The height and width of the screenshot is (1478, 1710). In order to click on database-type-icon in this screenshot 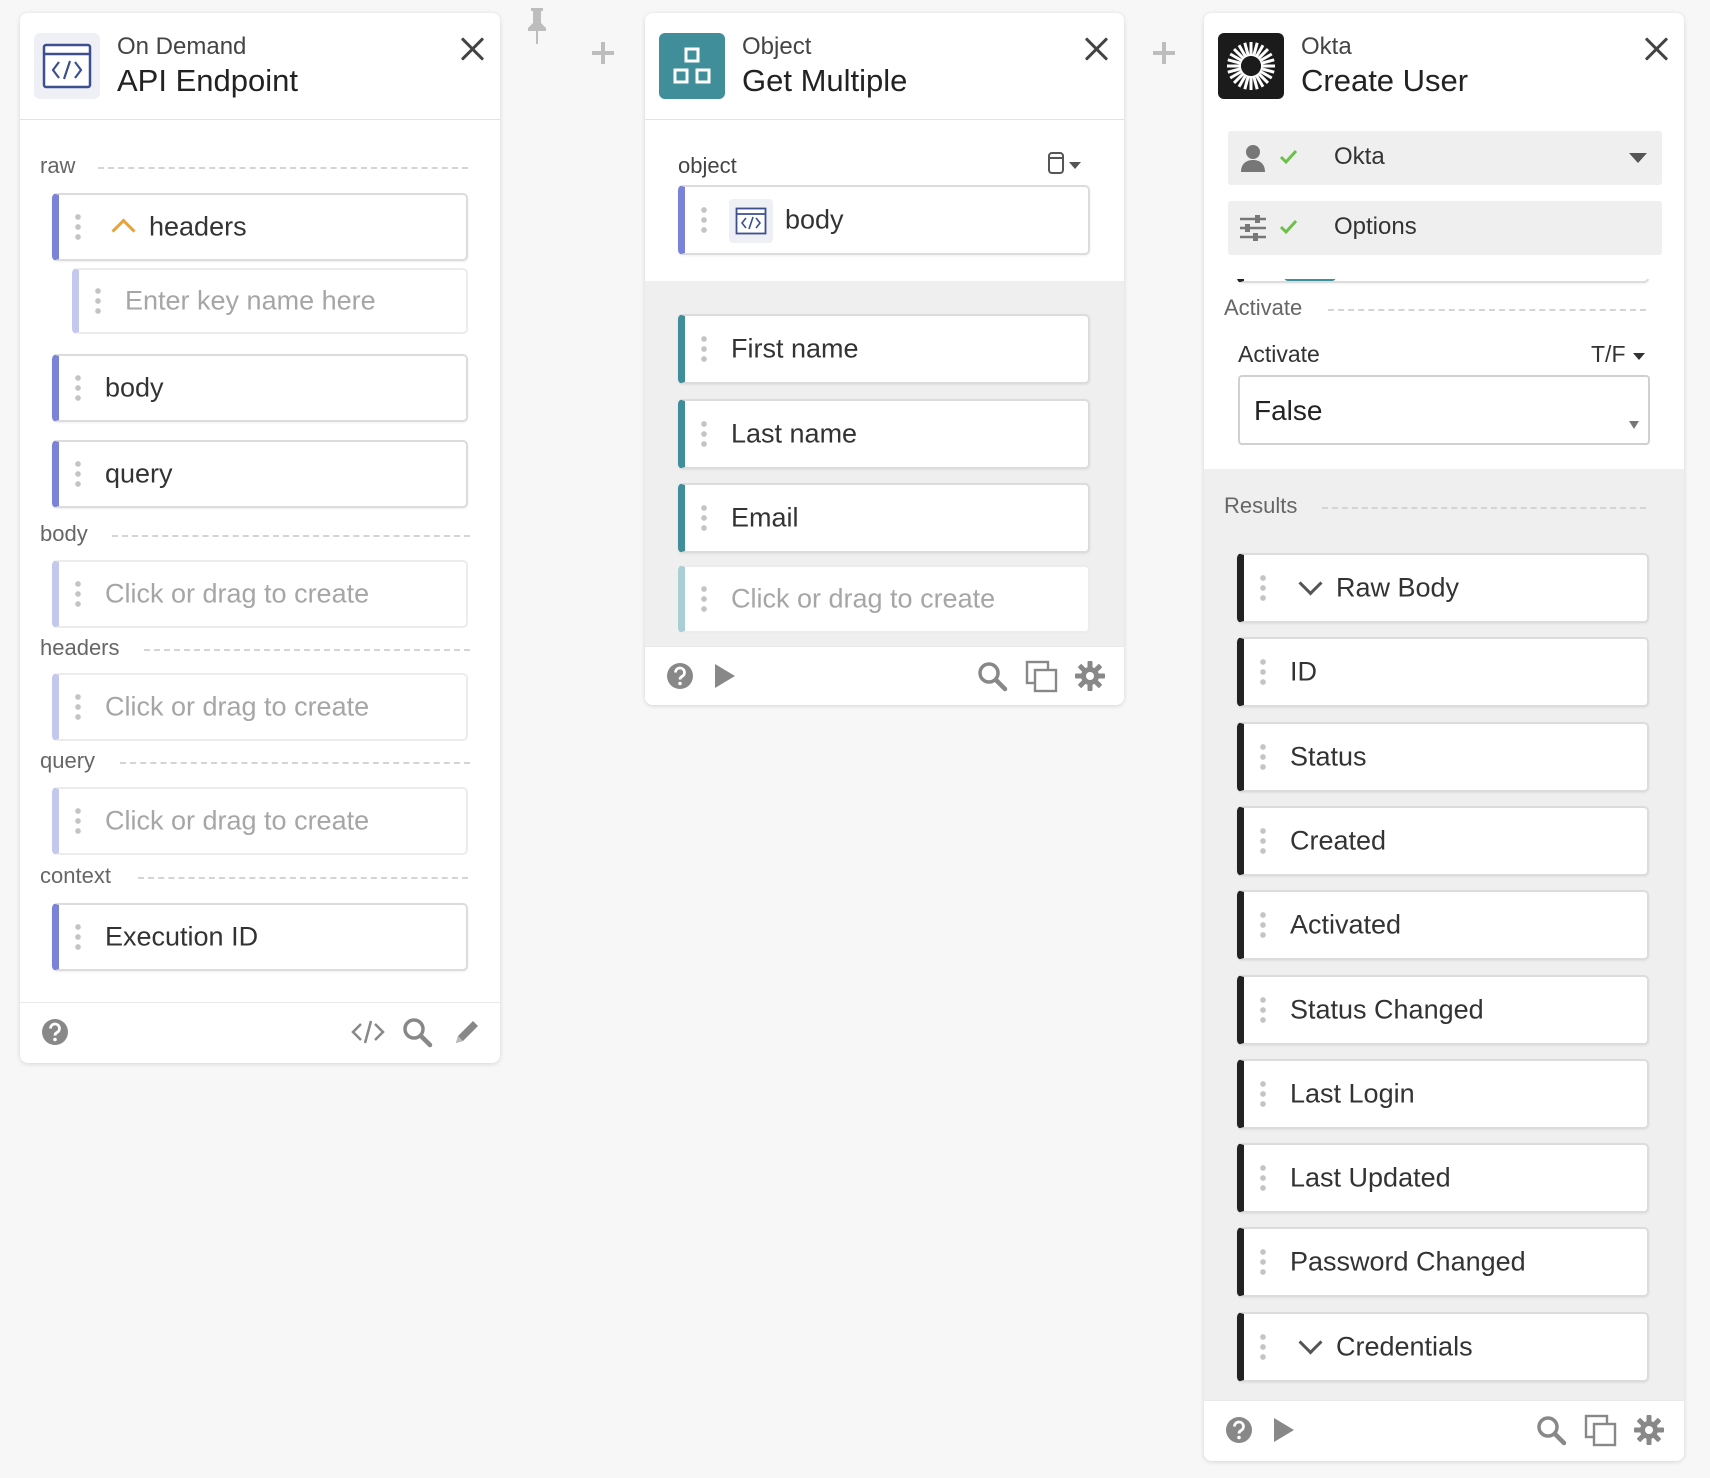, I will do `click(1067, 164)`.